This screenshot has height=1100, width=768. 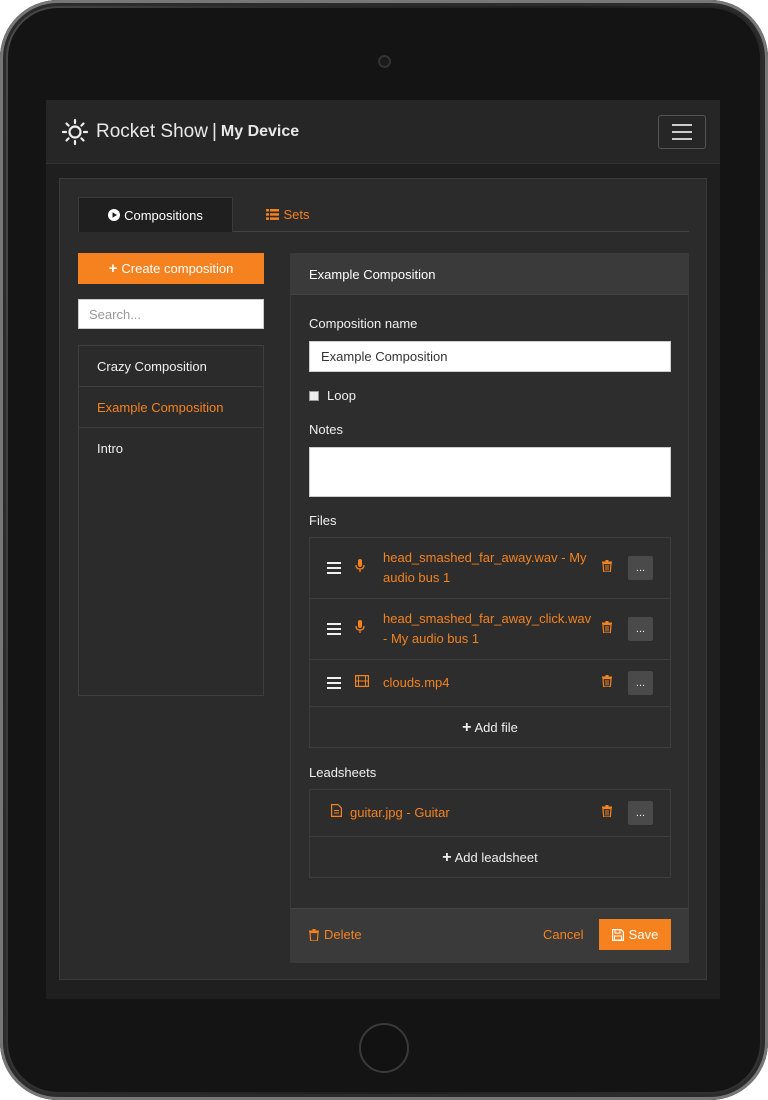 I want to click on loop-checkbox: Loop, so click(x=332, y=395).